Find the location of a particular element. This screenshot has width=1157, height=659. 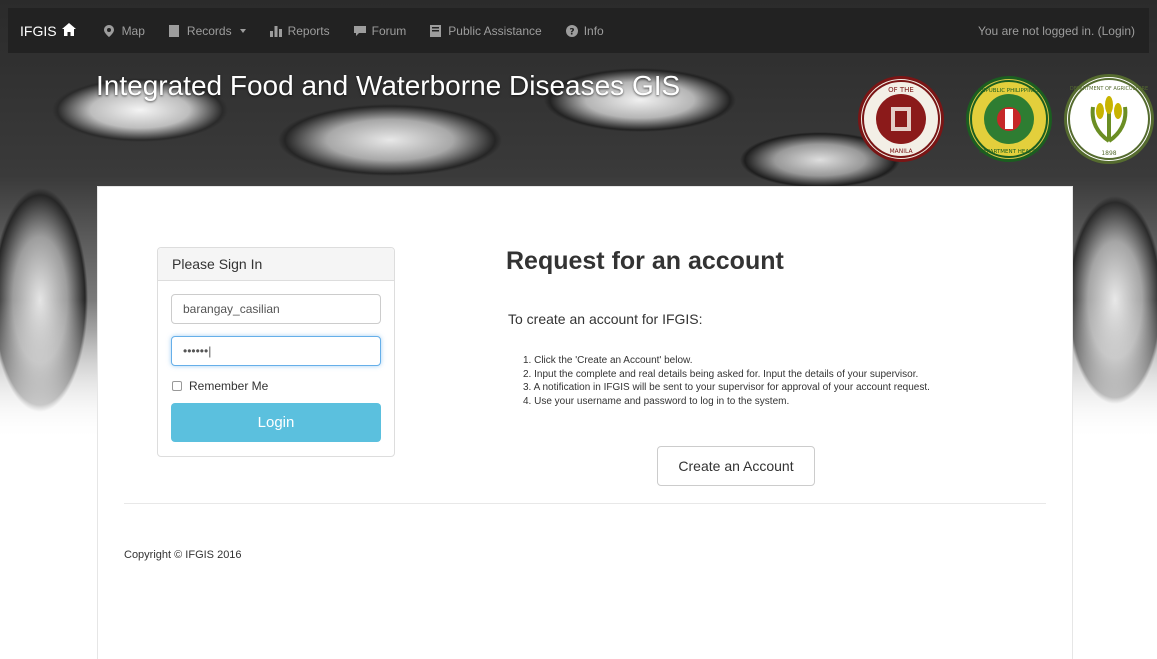

nav-map: Map is located at coordinates (124, 30).